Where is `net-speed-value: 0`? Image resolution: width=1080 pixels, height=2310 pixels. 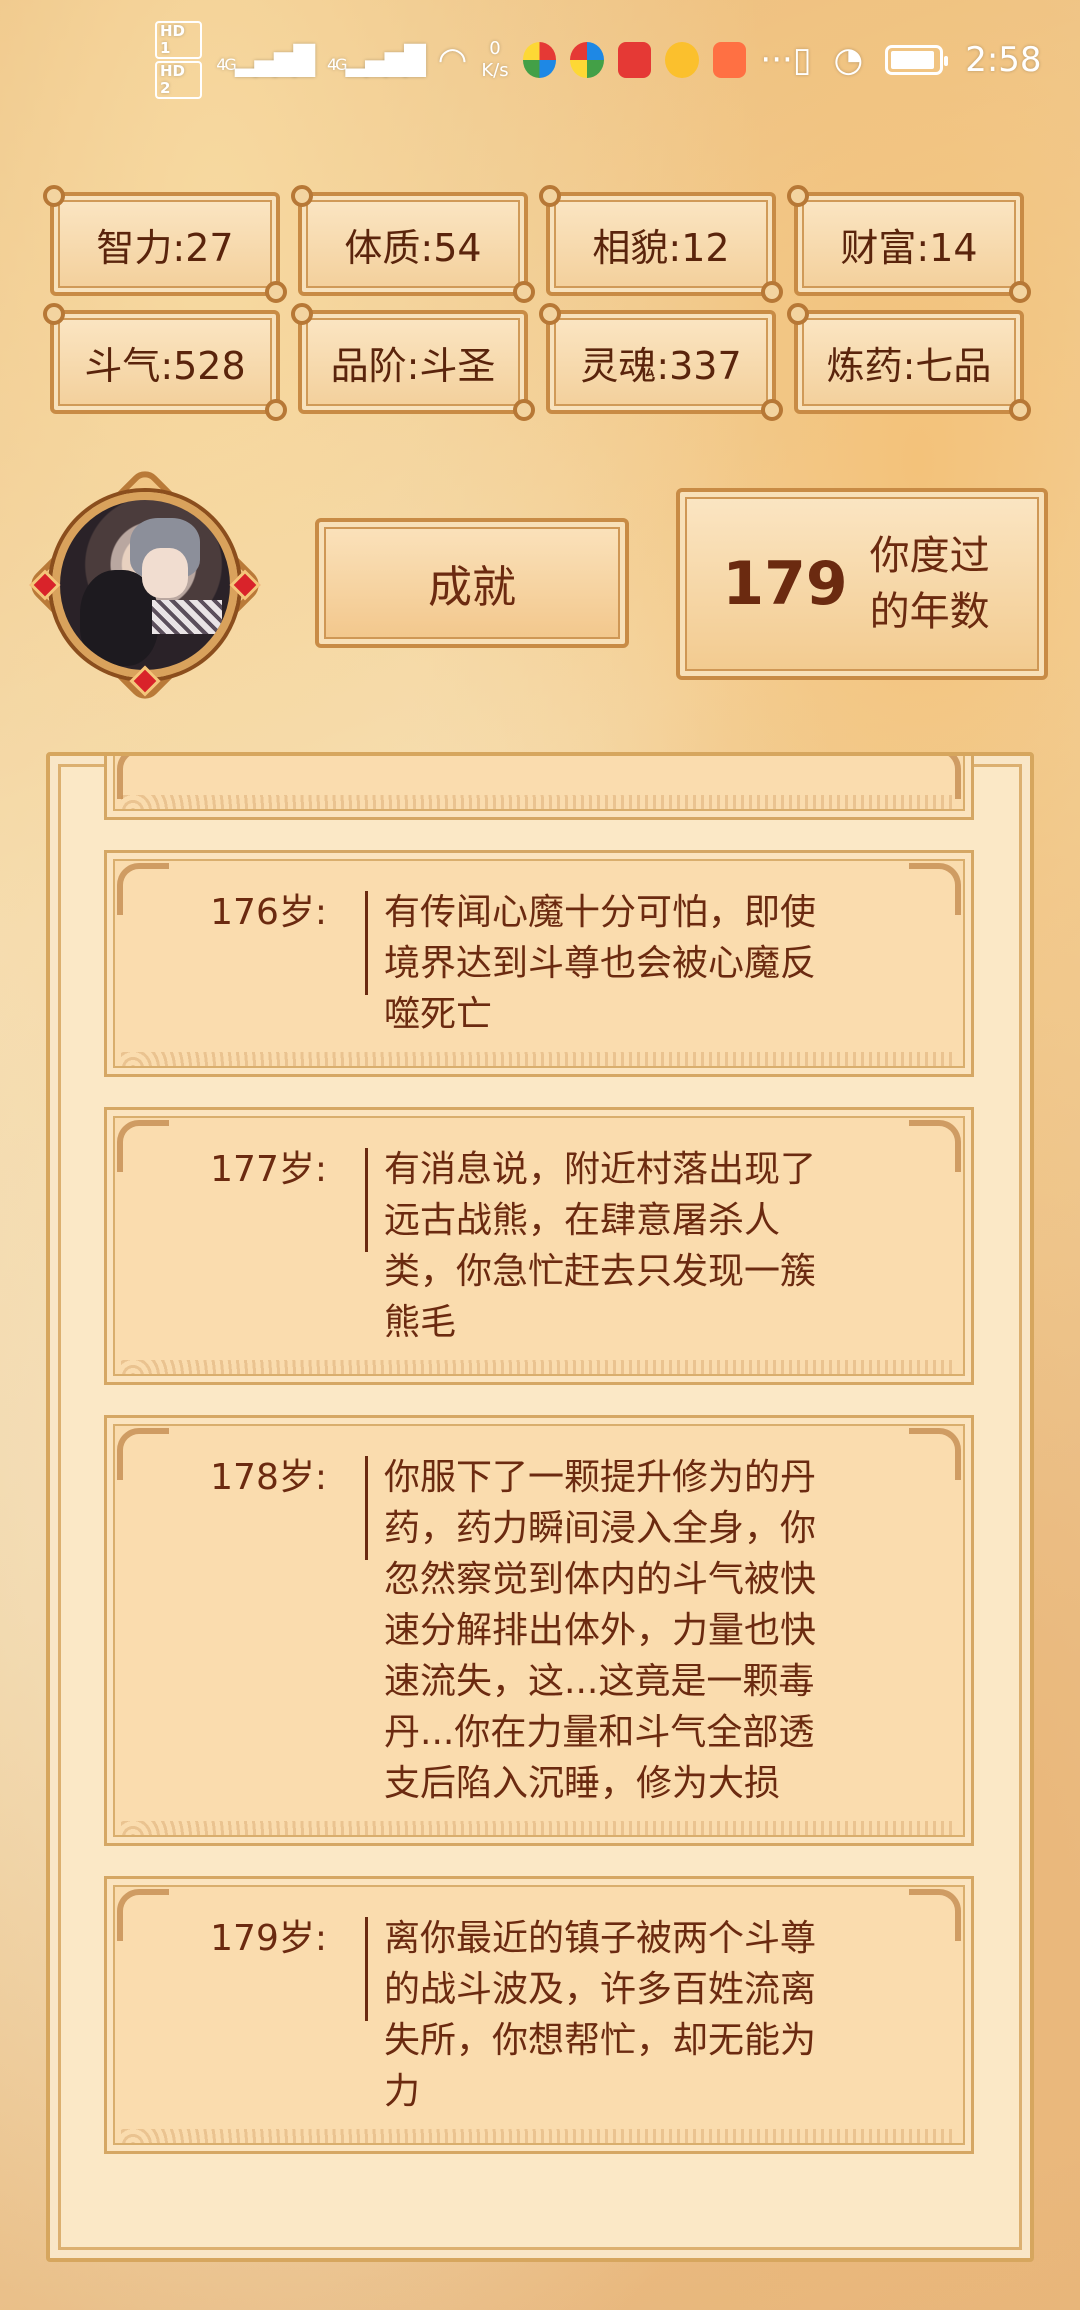
net-speed-value: 0 is located at coordinates (495, 48).